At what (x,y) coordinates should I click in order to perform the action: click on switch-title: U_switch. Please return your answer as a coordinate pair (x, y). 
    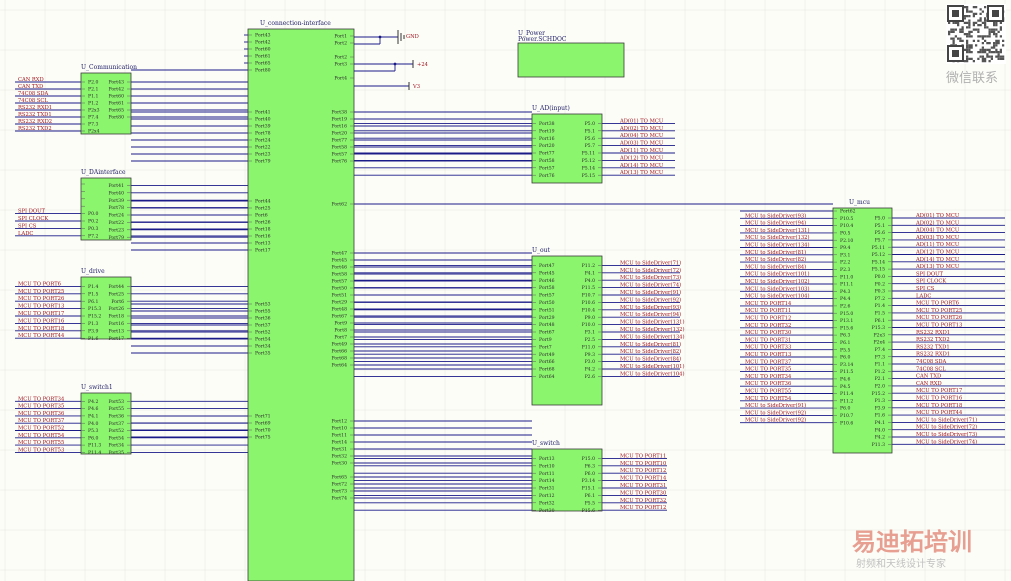
    Looking at the image, I should click on (546, 443).